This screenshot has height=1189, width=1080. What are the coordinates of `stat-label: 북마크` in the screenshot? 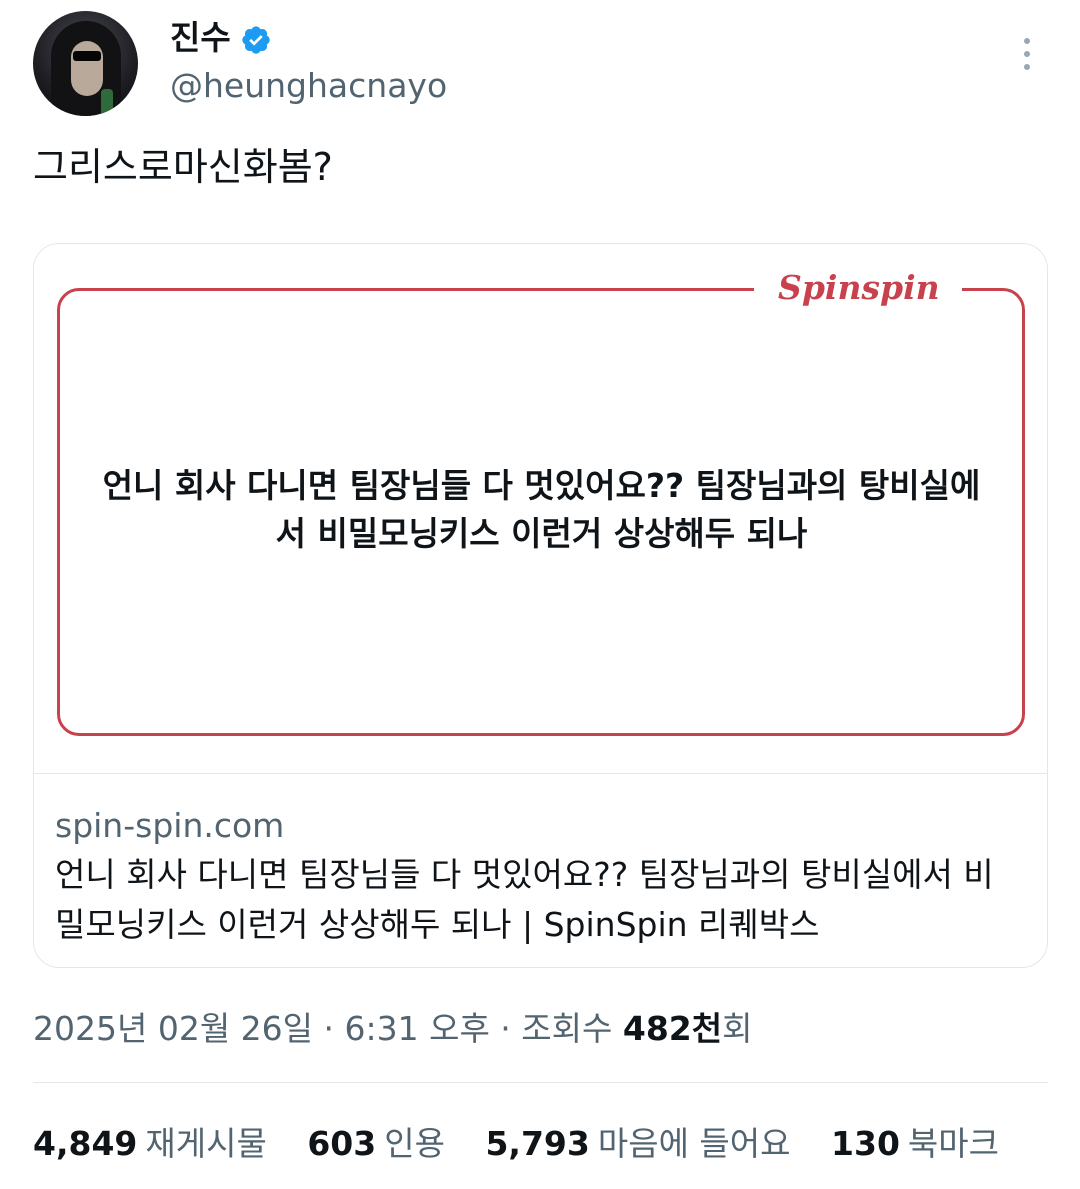 It's located at (953, 1143).